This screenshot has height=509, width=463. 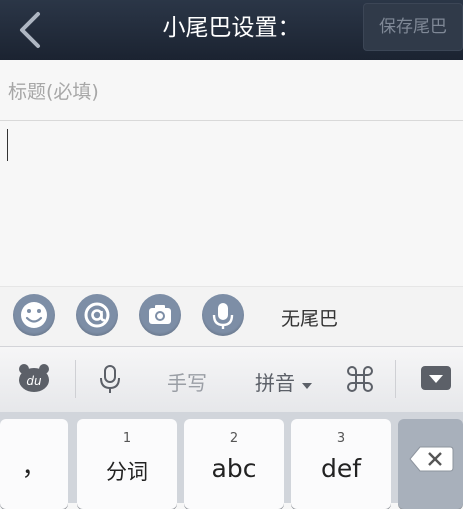 What do you see at coordinates (234, 468) in the screenshot?
I see `key-label: abc` at bounding box center [234, 468].